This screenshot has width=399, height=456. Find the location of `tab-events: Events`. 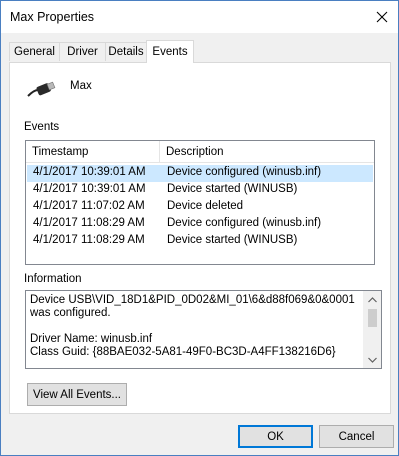

tab-events: Events is located at coordinates (170, 51).